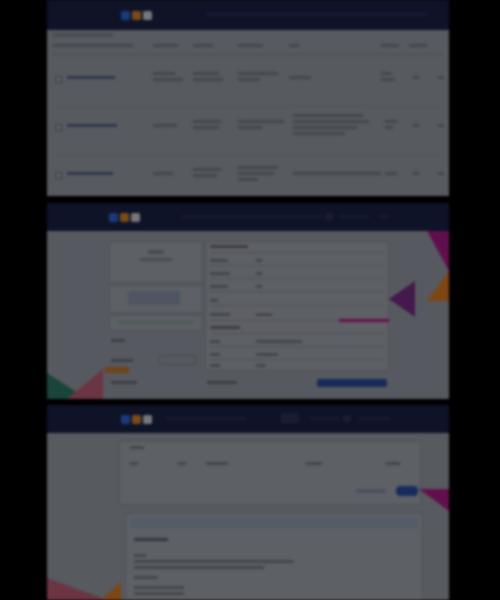  What do you see at coordinates (135, 217) in the screenshot?
I see `logo-square-light` at bounding box center [135, 217].